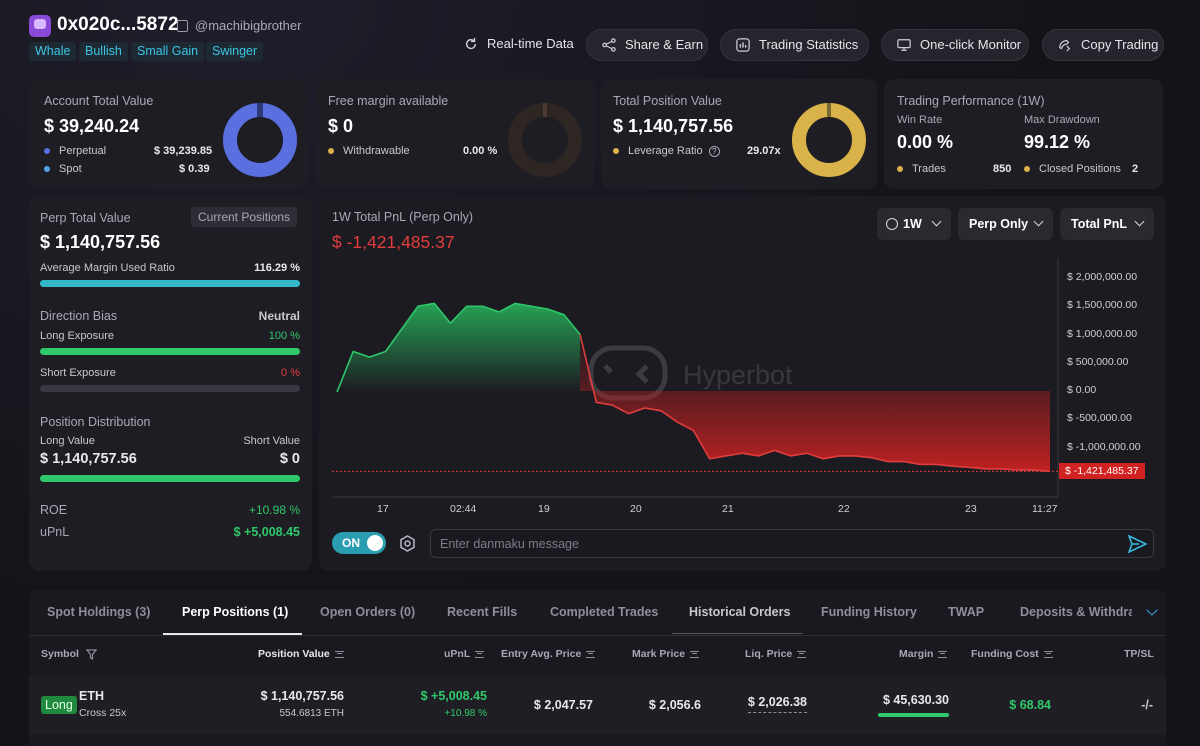 This screenshot has width=1200, height=746. I want to click on hyperbot-watermark-text: Hyperbot, so click(738, 375).